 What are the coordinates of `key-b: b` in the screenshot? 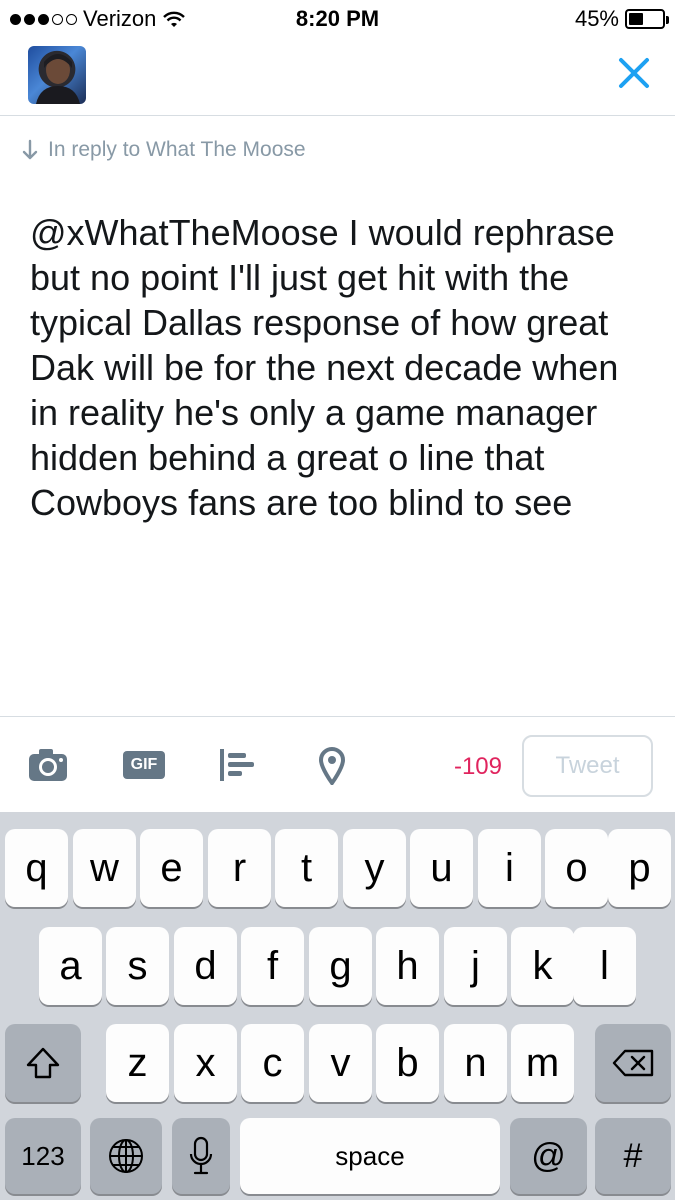 It's located at (407, 1063).